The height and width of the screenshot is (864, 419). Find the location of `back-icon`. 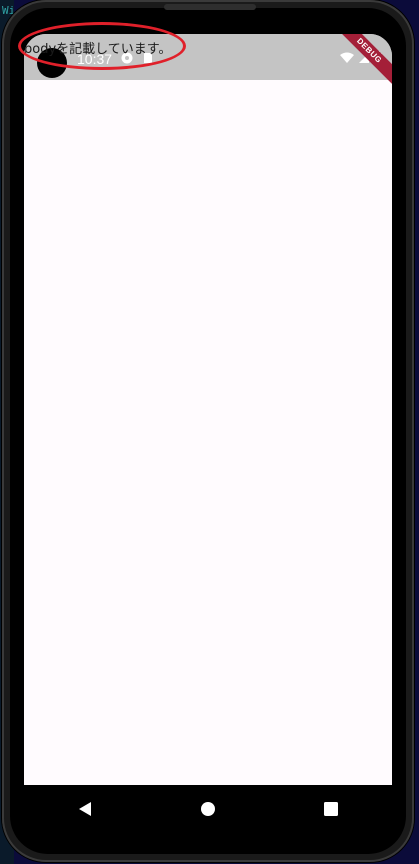

back-icon is located at coordinates (85, 809).